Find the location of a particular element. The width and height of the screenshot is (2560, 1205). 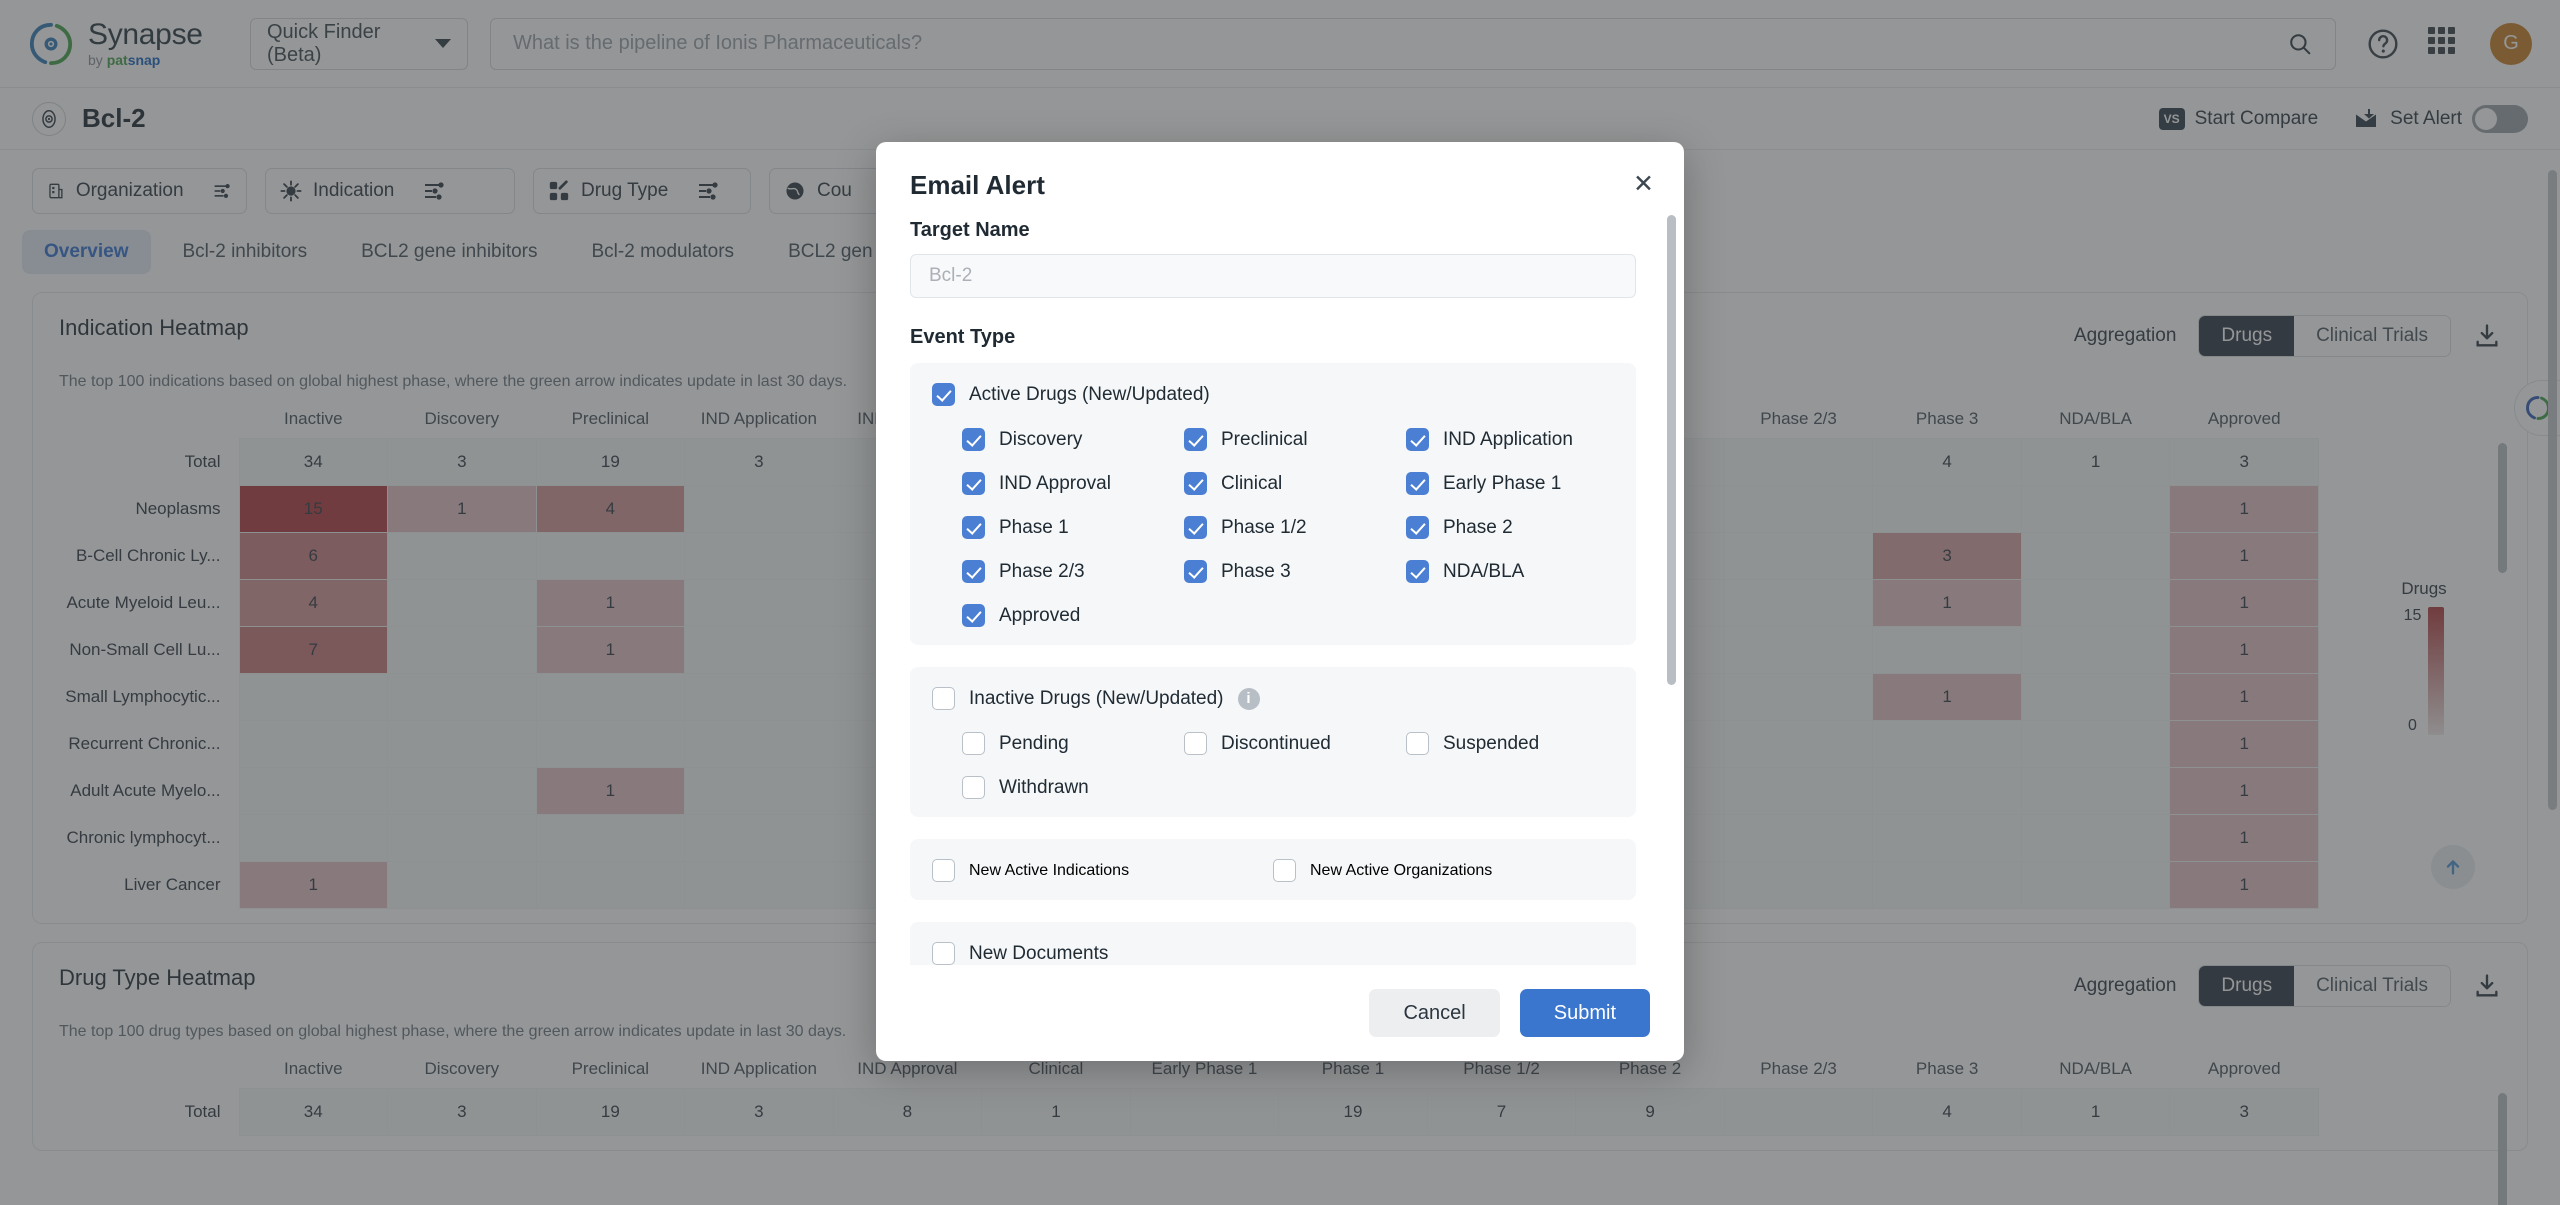

active-drug-option: IND Approval is located at coordinates (1073, 483).